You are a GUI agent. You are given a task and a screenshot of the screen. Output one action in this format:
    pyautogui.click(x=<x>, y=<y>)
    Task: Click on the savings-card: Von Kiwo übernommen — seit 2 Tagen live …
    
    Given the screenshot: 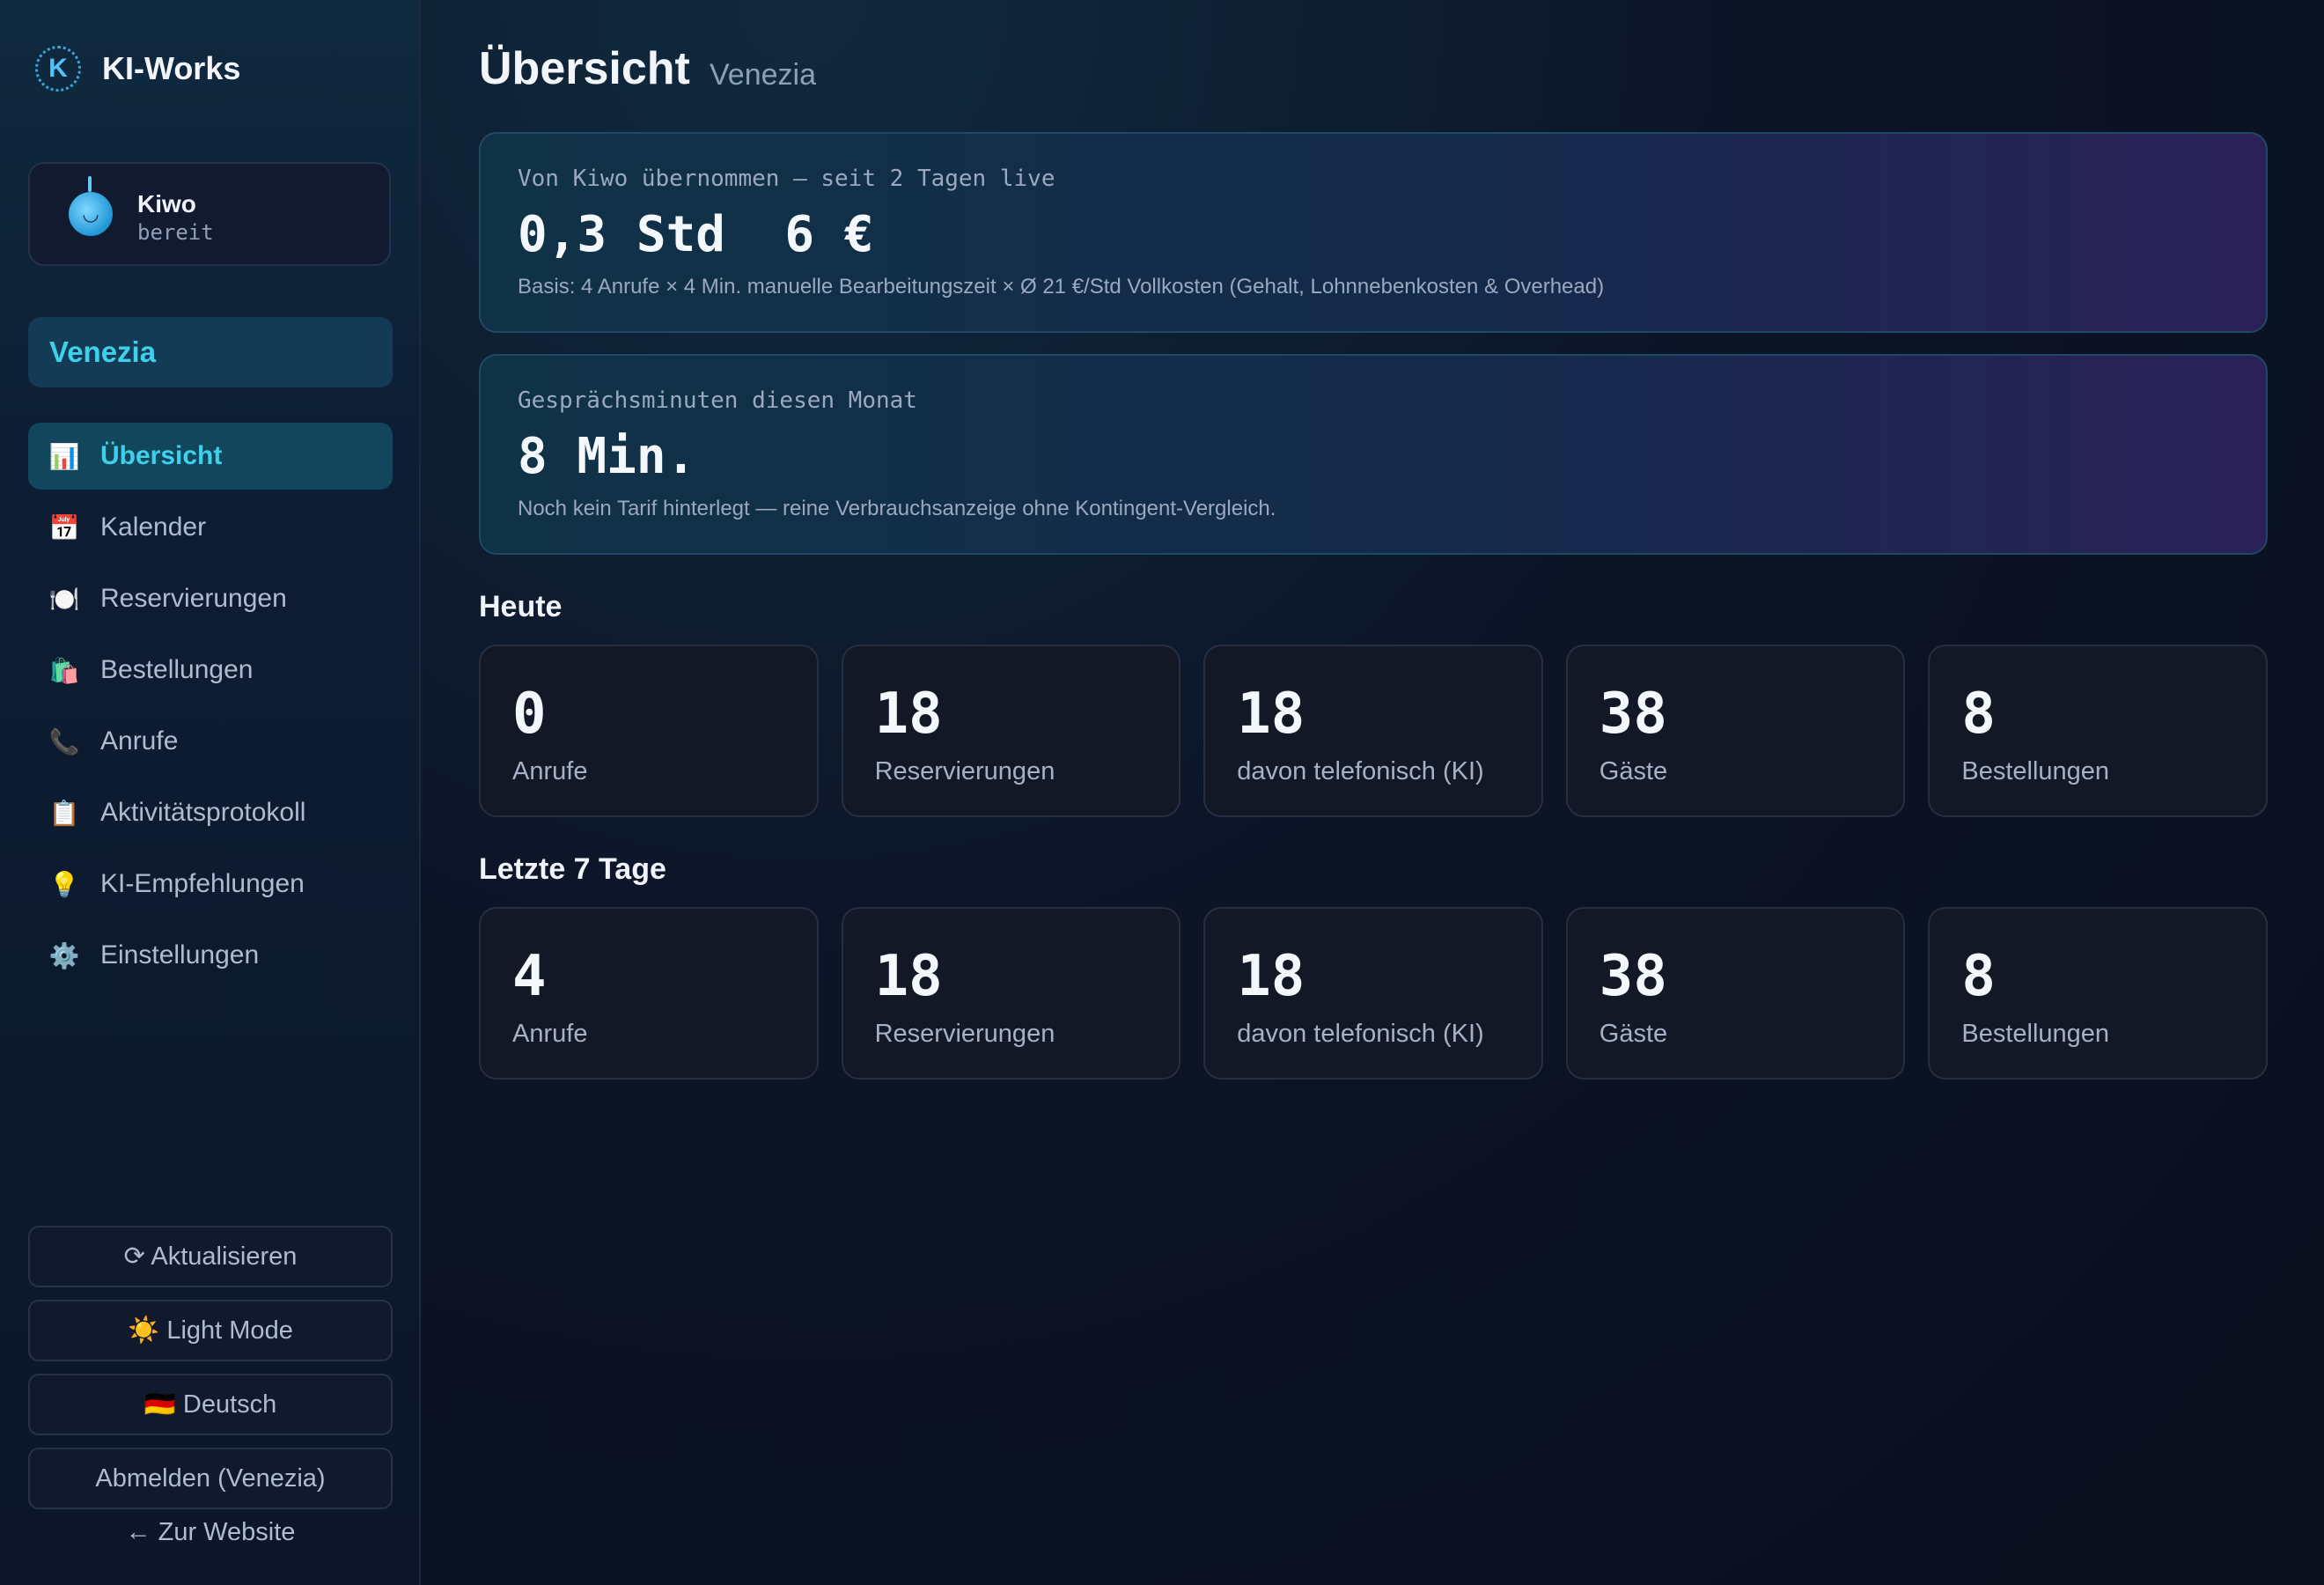 What is the action you would take?
    pyautogui.click(x=1373, y=233)
    